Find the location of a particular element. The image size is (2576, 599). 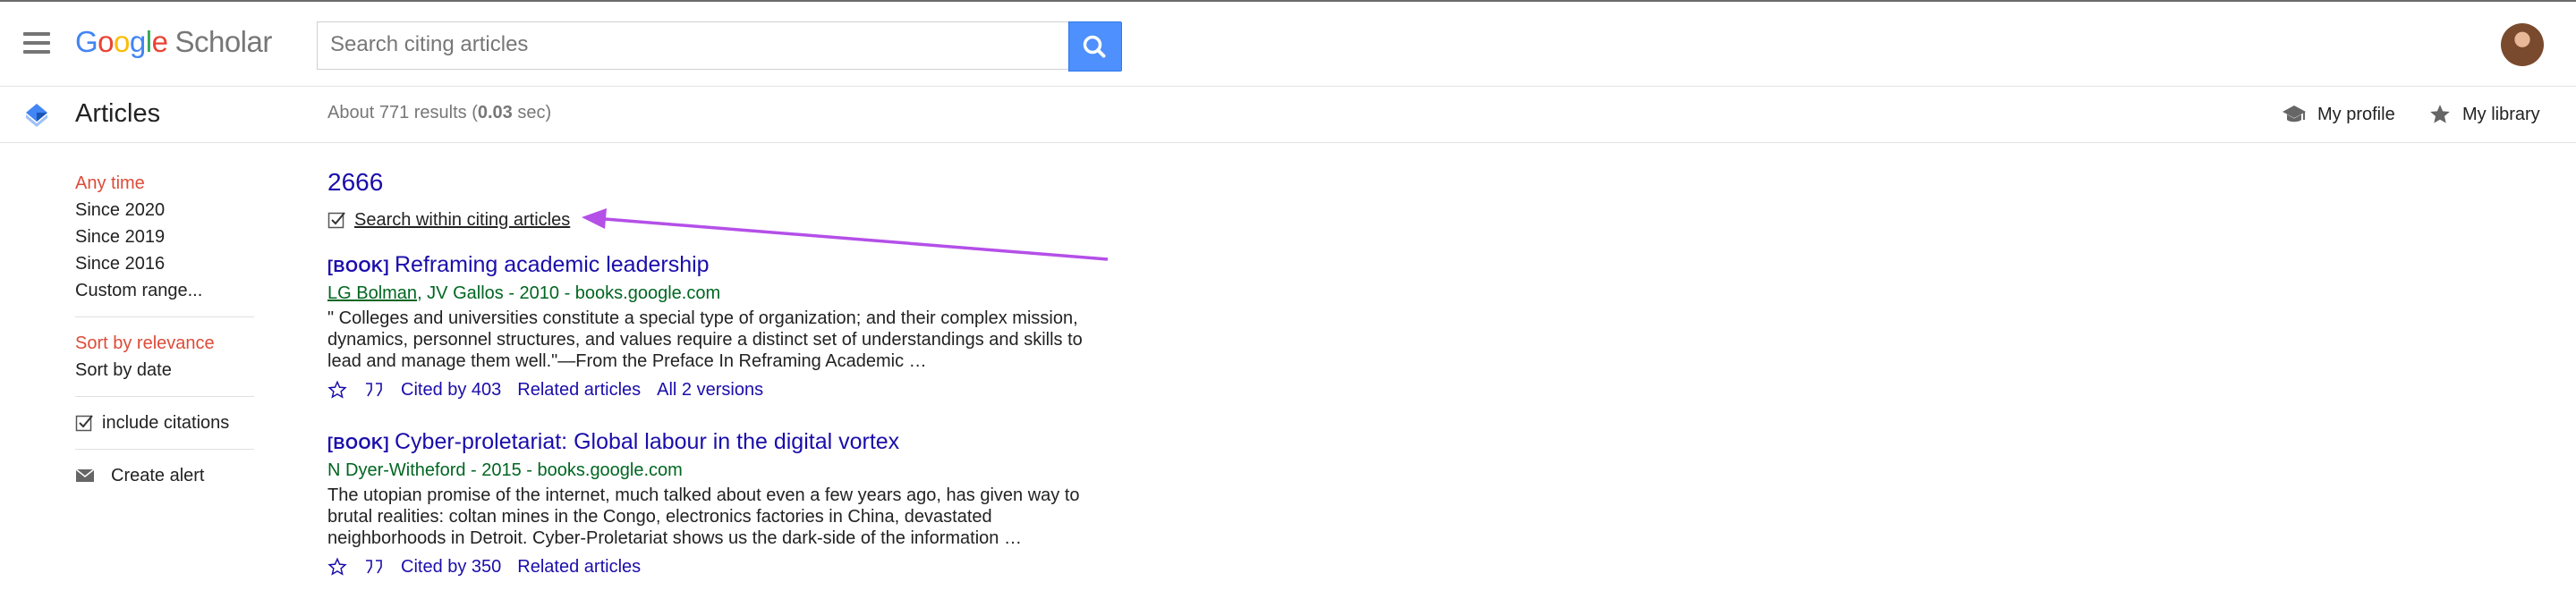

include-citations-toggle: include citations is located at coordinates (164, 422).